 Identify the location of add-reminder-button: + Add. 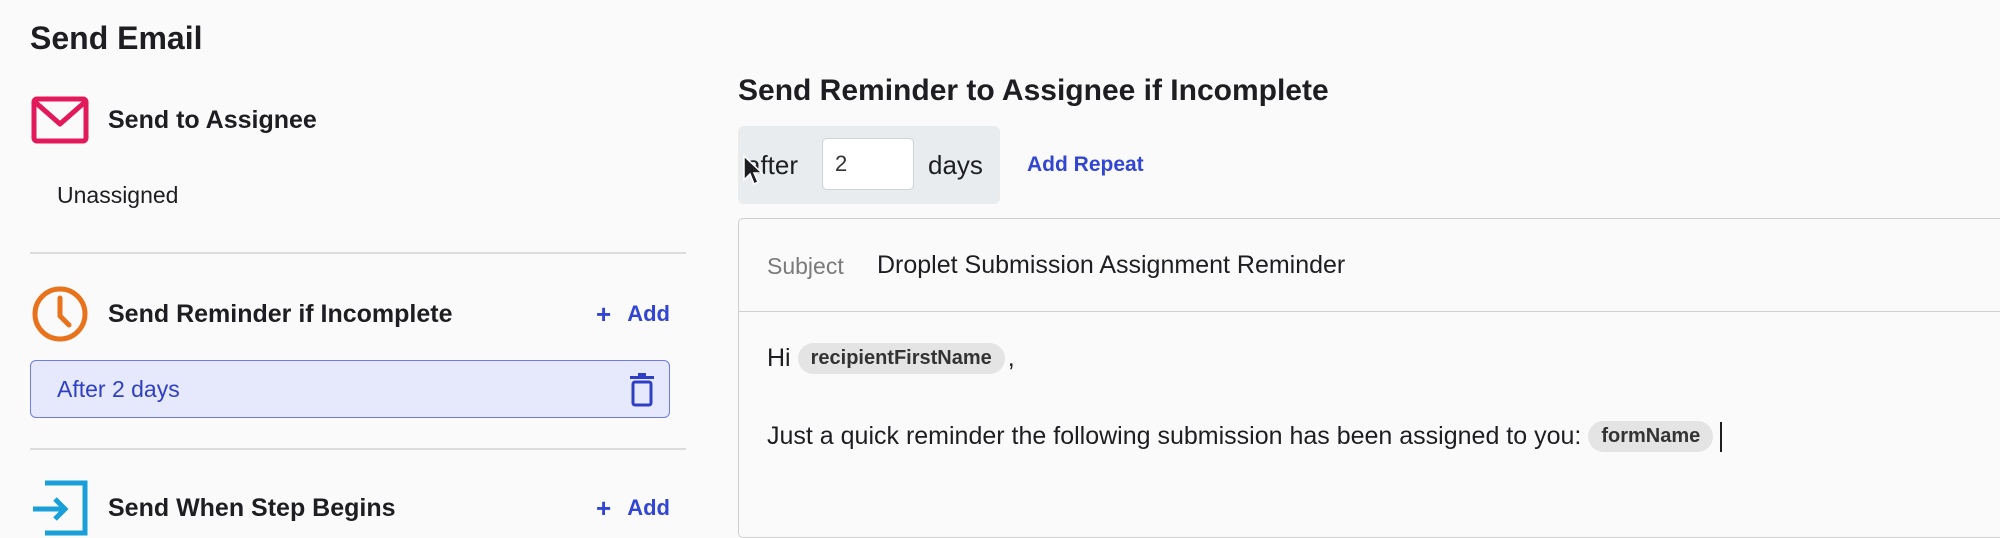
(633, 314).